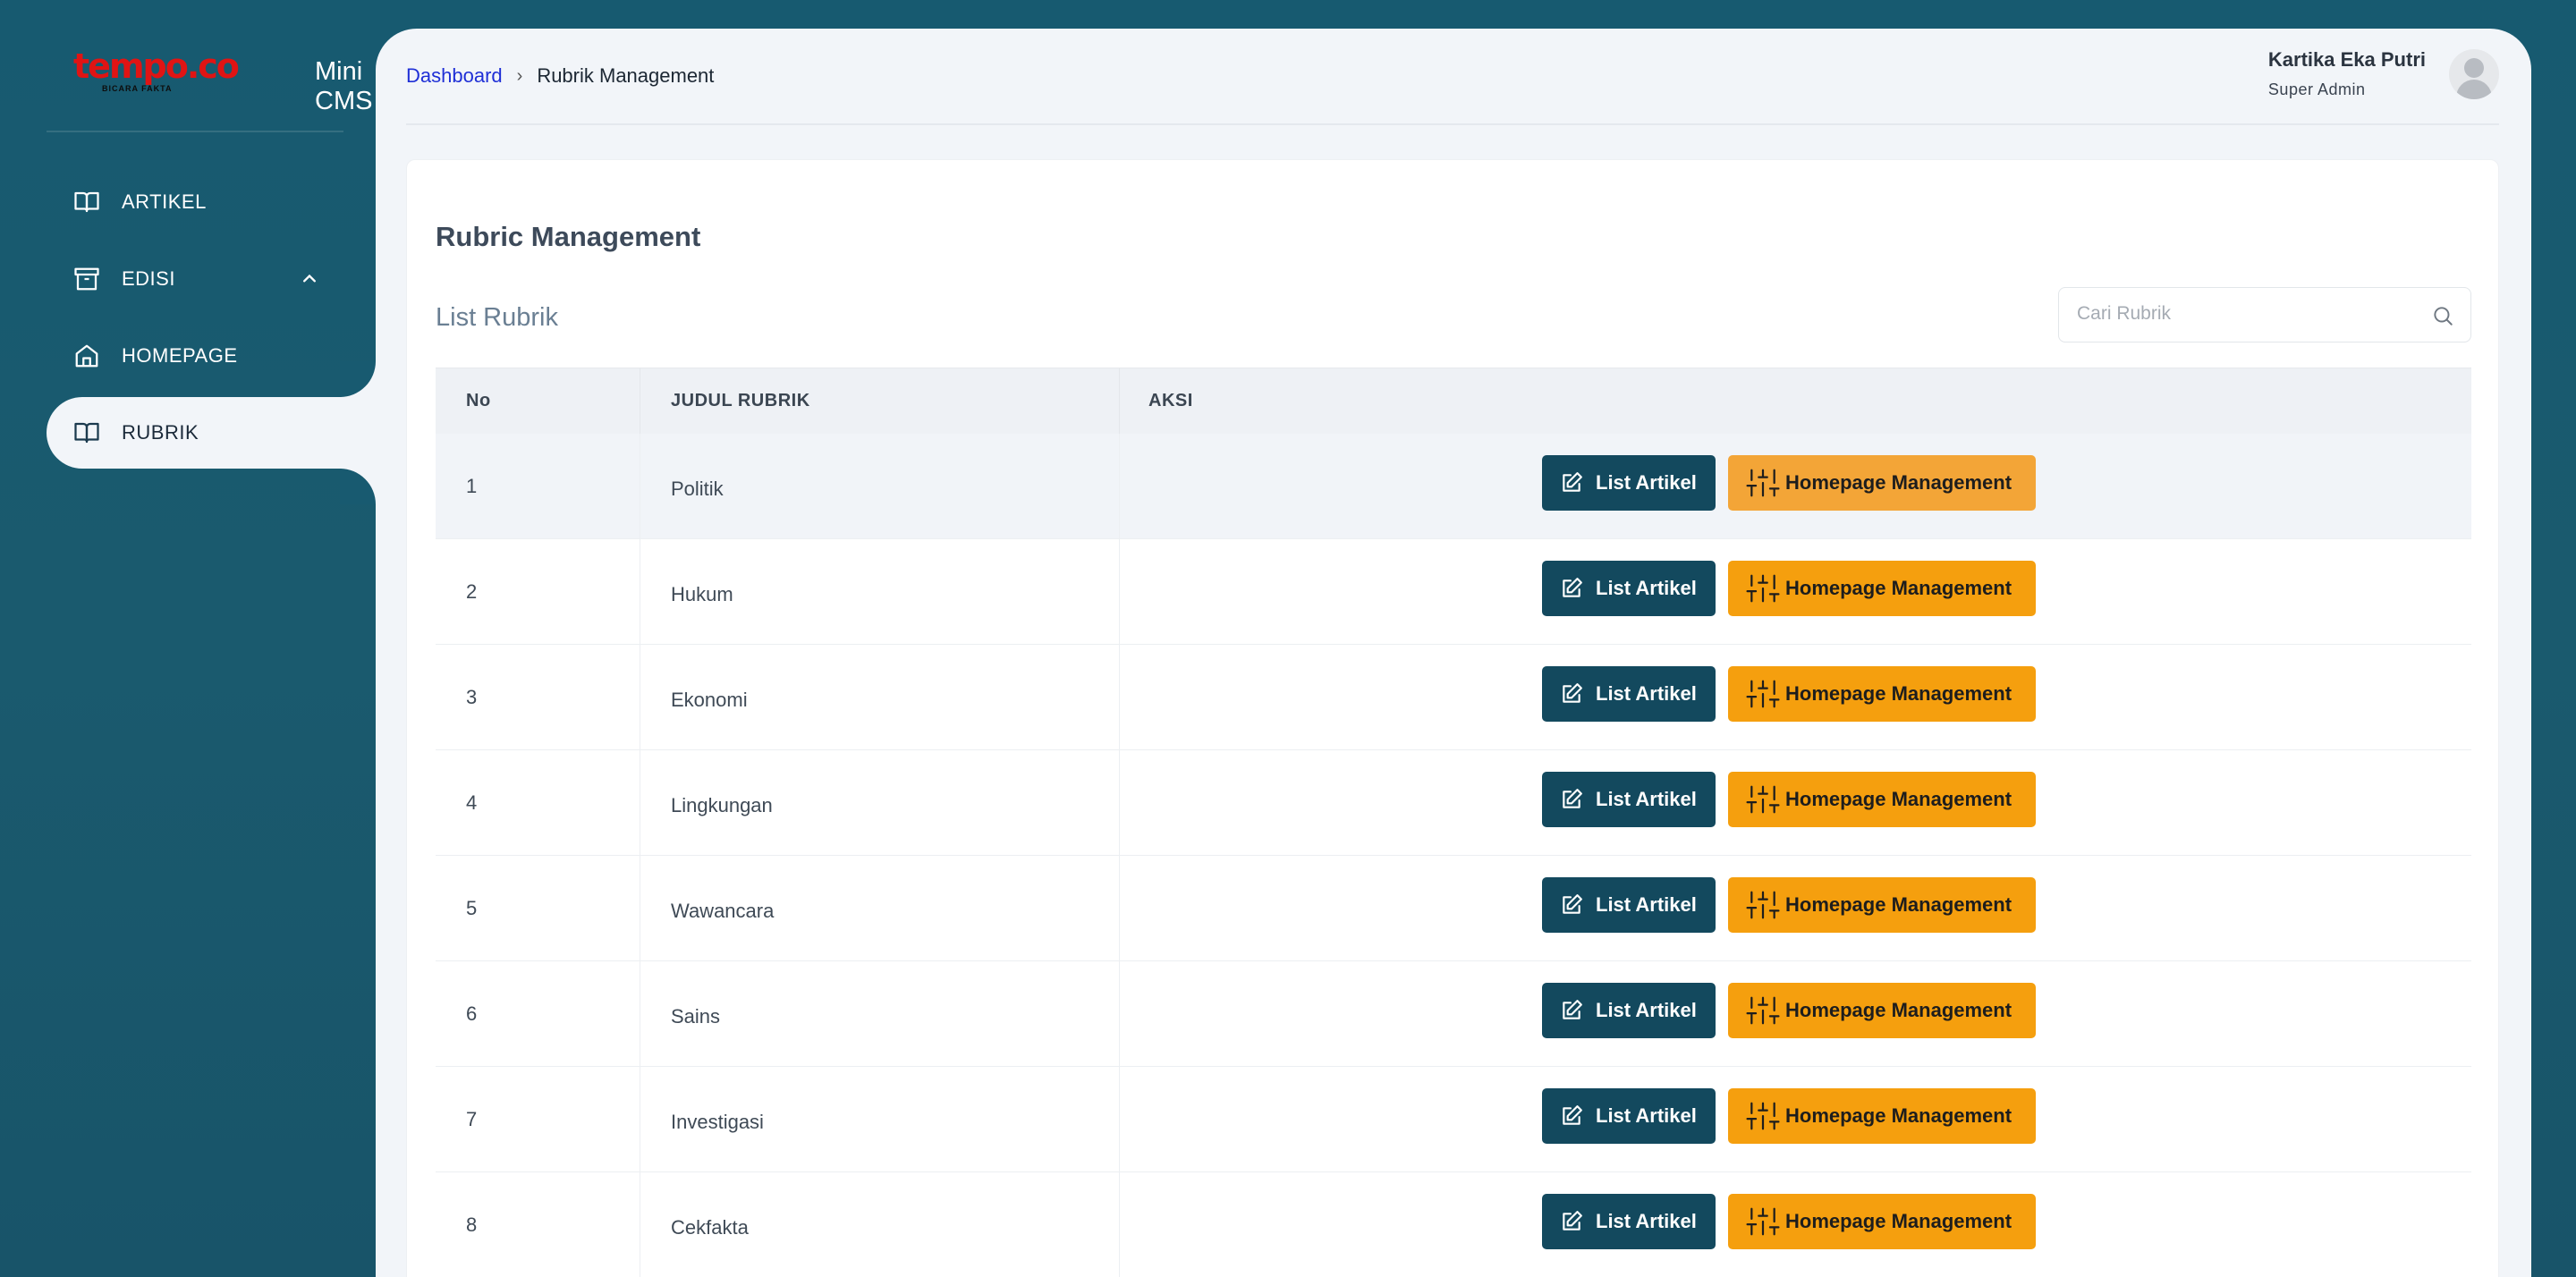 The width and height of the screenshot is (2576, 1277). What do you see at coordinates (358, 487) in the screenshot?
I see `nav-notch-bottom` at bounding box center [358, 487].